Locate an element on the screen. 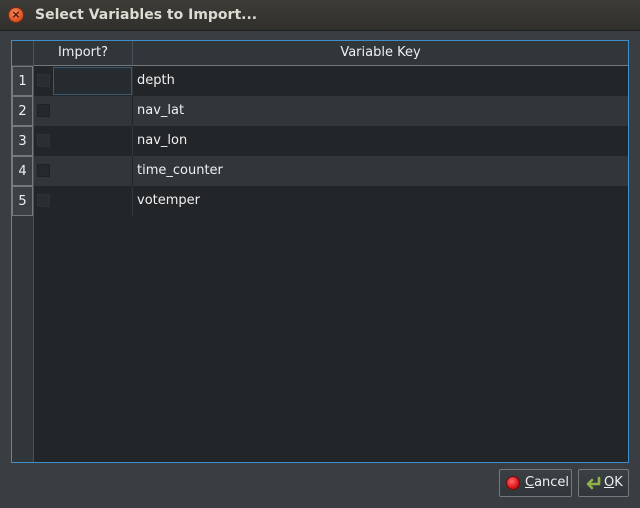 This screenshot has height=508, width=640. table-row: time_counter is located at coordinates (331, 171).